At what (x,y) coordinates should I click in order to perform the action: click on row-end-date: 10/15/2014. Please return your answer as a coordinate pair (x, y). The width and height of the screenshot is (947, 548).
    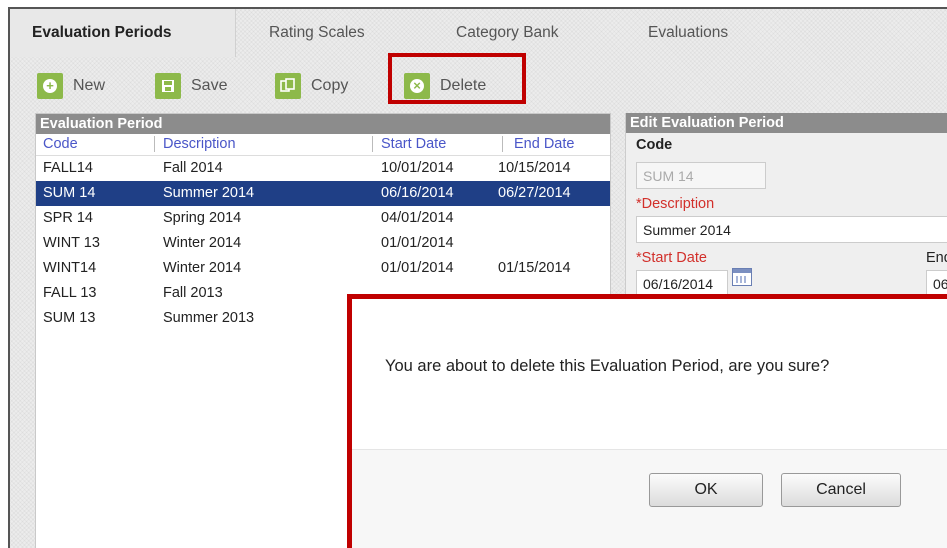
    Looking at the image, I should click on (534, 168).